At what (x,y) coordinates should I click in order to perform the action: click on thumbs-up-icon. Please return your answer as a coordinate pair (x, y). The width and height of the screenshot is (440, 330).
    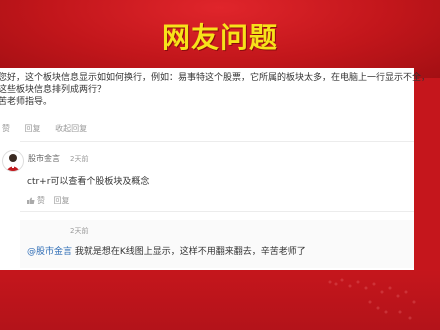
    Looking at the image, I should click on (31, 200).